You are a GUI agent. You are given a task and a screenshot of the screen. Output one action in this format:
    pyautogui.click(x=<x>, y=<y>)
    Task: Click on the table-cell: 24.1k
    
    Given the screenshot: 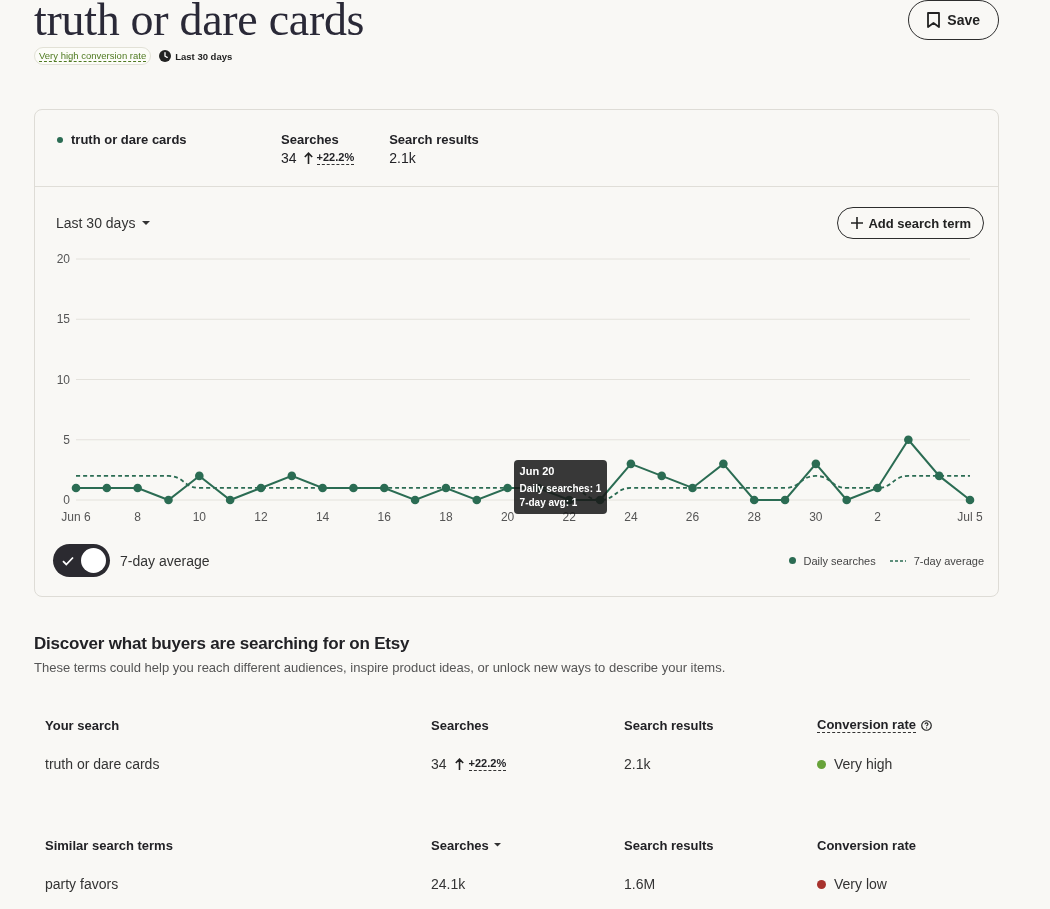 What is the action you would take?
    pyautogui.click(x=448, y=884)
    